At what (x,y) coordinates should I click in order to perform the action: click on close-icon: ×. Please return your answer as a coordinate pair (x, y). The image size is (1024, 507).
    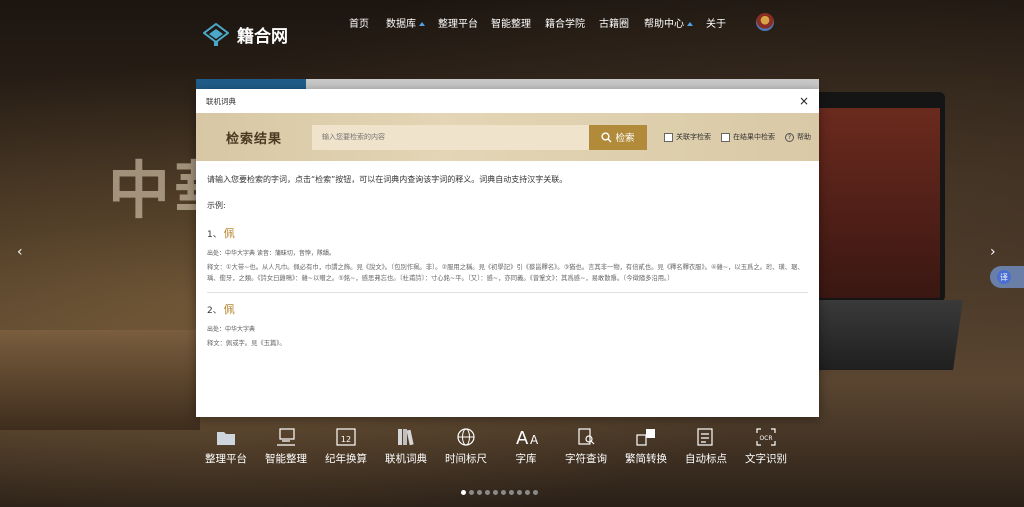
    Looking at the image, I should click on (804, 101).